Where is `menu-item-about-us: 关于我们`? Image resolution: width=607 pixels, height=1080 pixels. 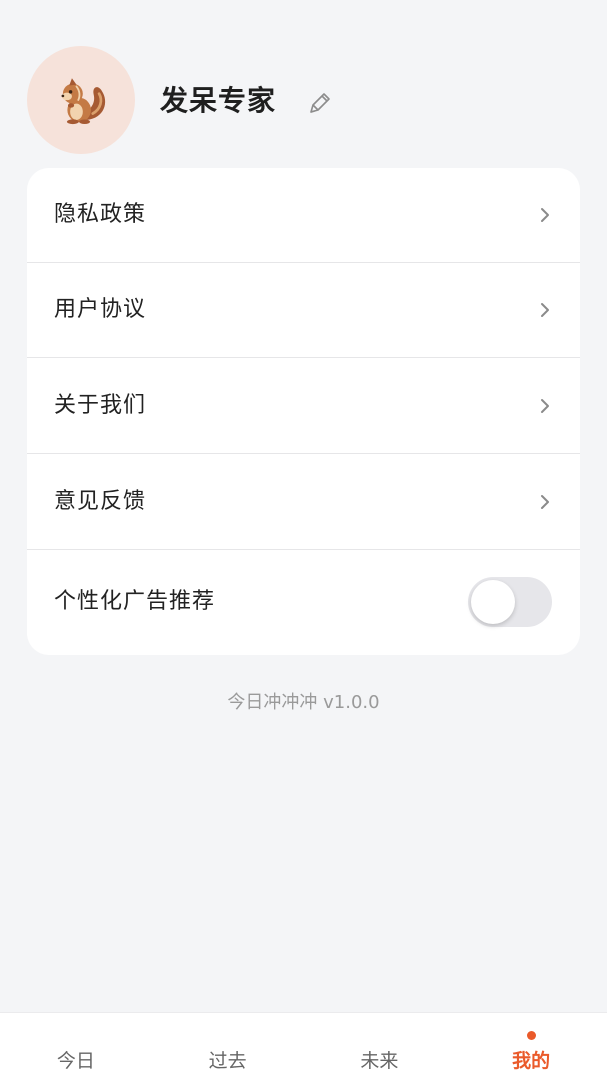 menu-item-about-us: 关于我们 is located at coordinates (303, 406).